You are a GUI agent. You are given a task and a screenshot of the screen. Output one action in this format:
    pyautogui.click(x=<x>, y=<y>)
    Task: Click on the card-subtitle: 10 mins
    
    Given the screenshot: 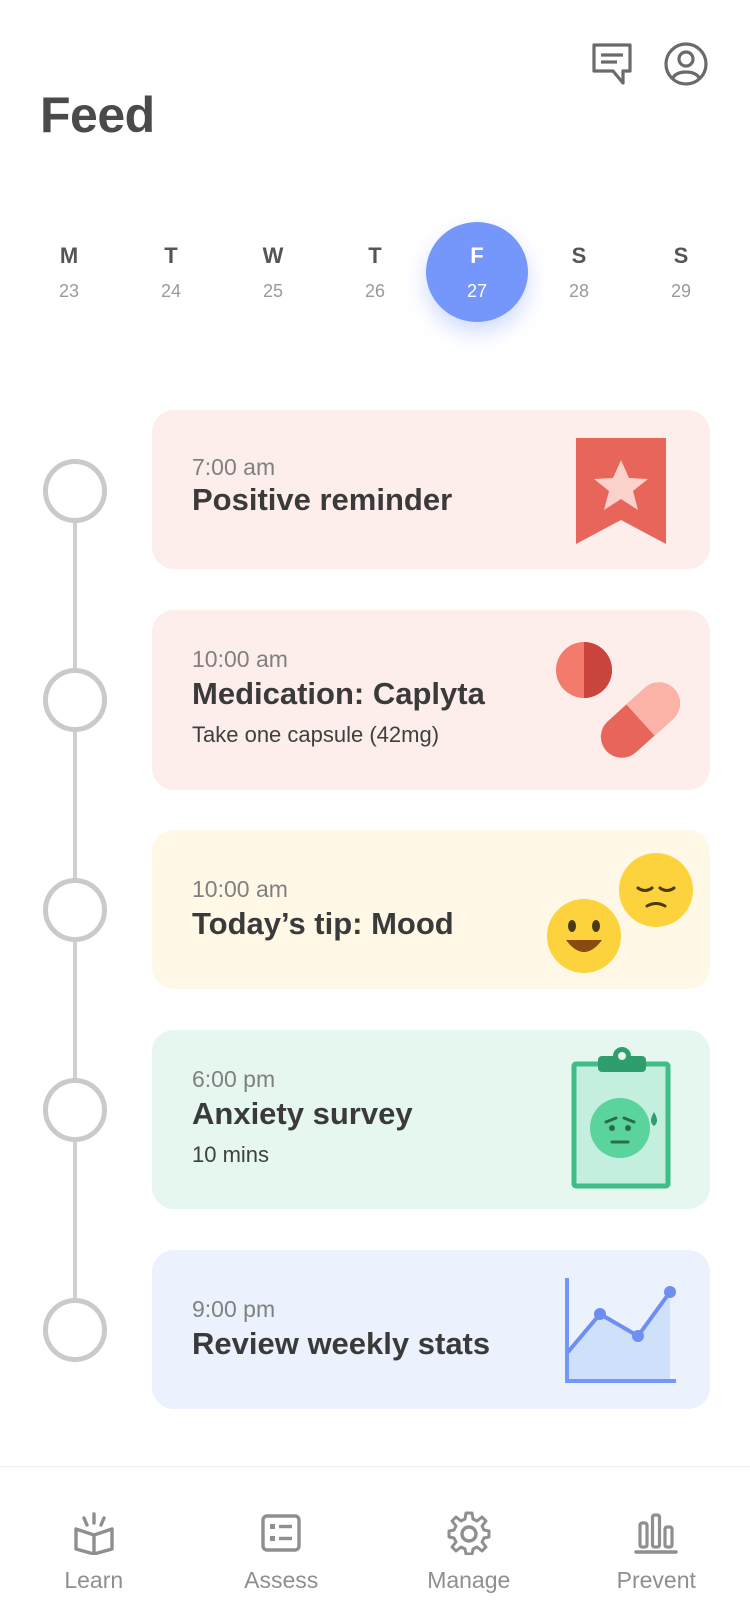 What is the action you would take?
    pyautogui.click(x=231, y=1154)
    